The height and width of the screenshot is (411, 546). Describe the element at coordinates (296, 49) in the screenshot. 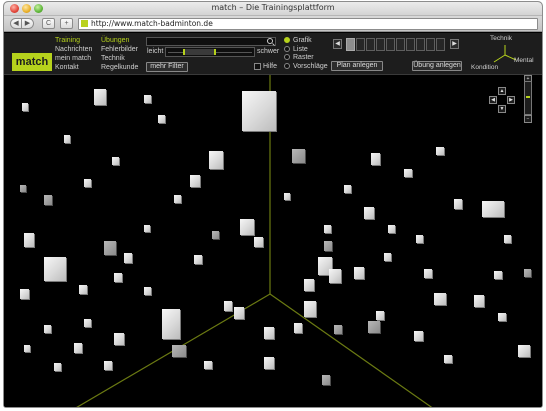

I see `view-option-1: Liste` at that location.